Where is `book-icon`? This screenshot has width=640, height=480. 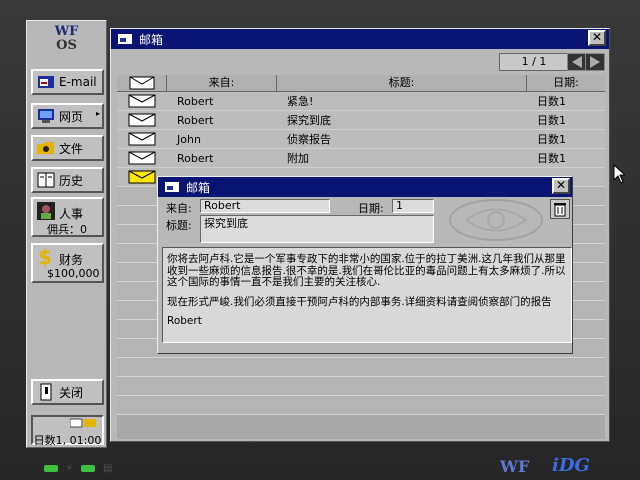 book-icon is located at coordinates (46, 180).